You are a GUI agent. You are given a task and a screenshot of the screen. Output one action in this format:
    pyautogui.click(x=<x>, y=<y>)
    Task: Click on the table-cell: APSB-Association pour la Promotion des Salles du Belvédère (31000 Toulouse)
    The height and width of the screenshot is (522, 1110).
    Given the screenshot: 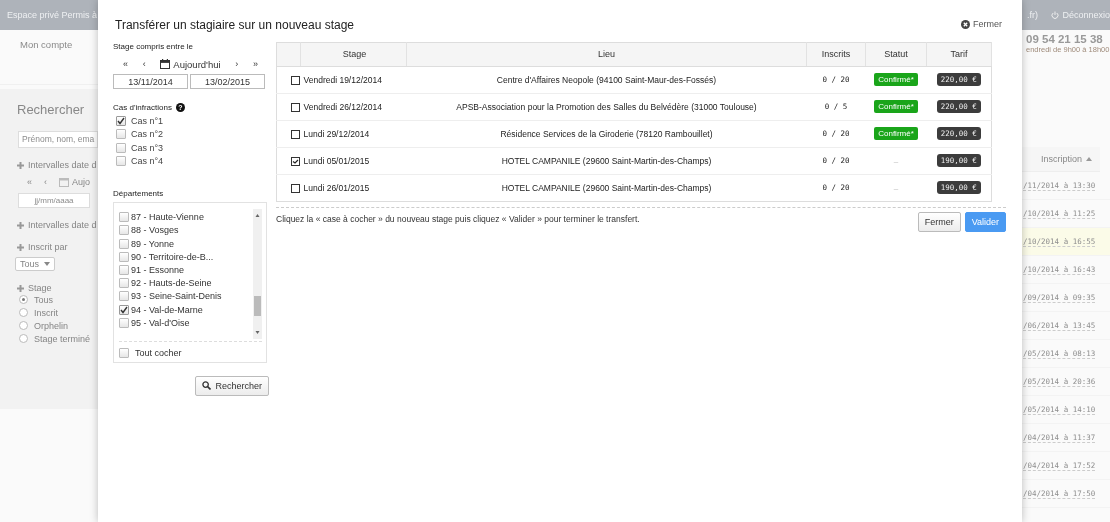 What is the action you would take?
    pyautogui.click(x=606, y=106)
    